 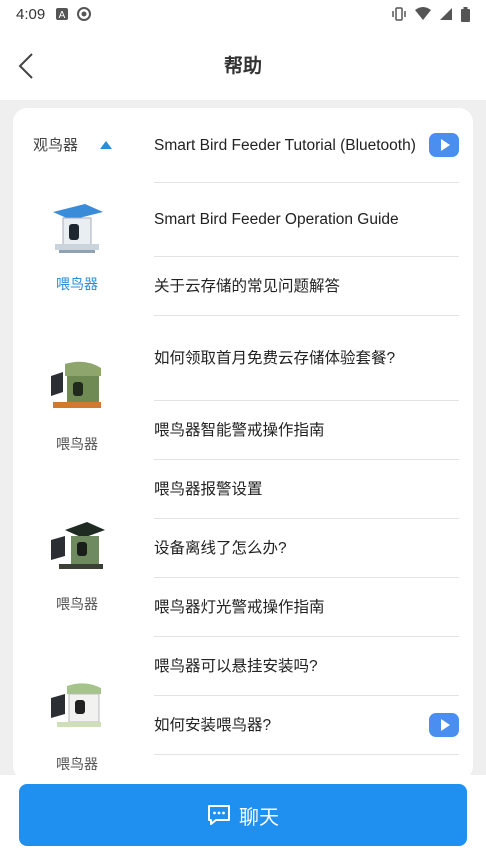 I want to click on category-bird-watcher: 观鸟器, so click(x=73, y=144).